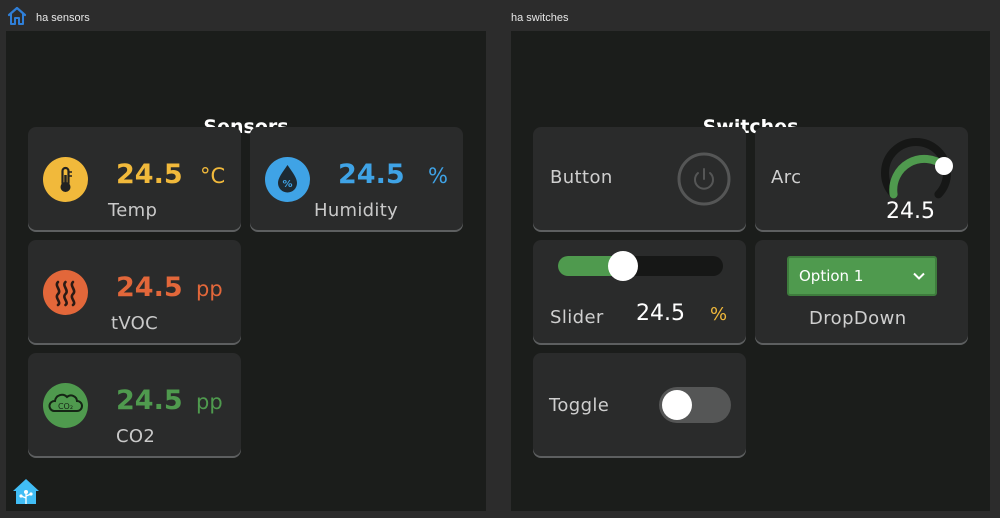 Image resolution: width=1000 pixels, height=518 pixels. I want to click on arc-card: Arc 24.5, so click(861, 178).